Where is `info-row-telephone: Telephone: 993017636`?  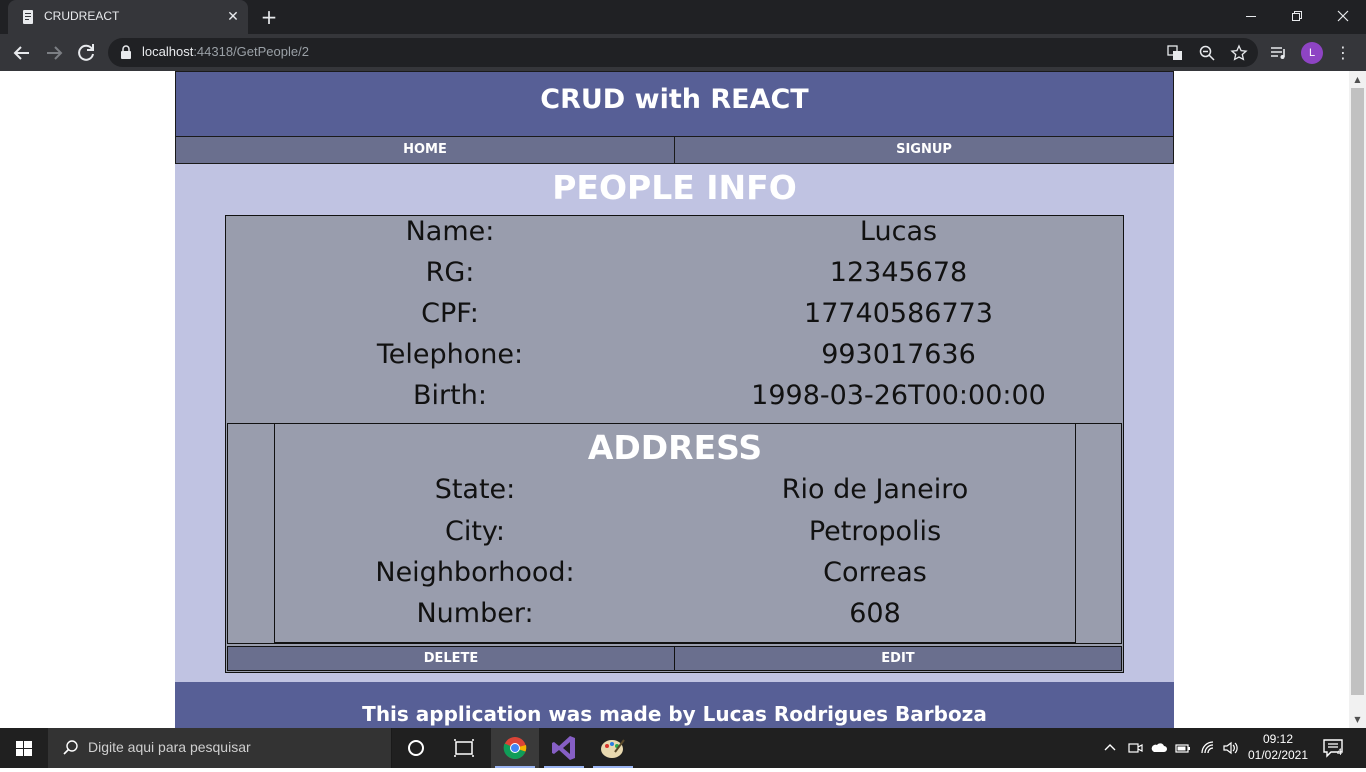 info-row-telephone: Telephone: 993017636 is located at coordinates (674, 359).